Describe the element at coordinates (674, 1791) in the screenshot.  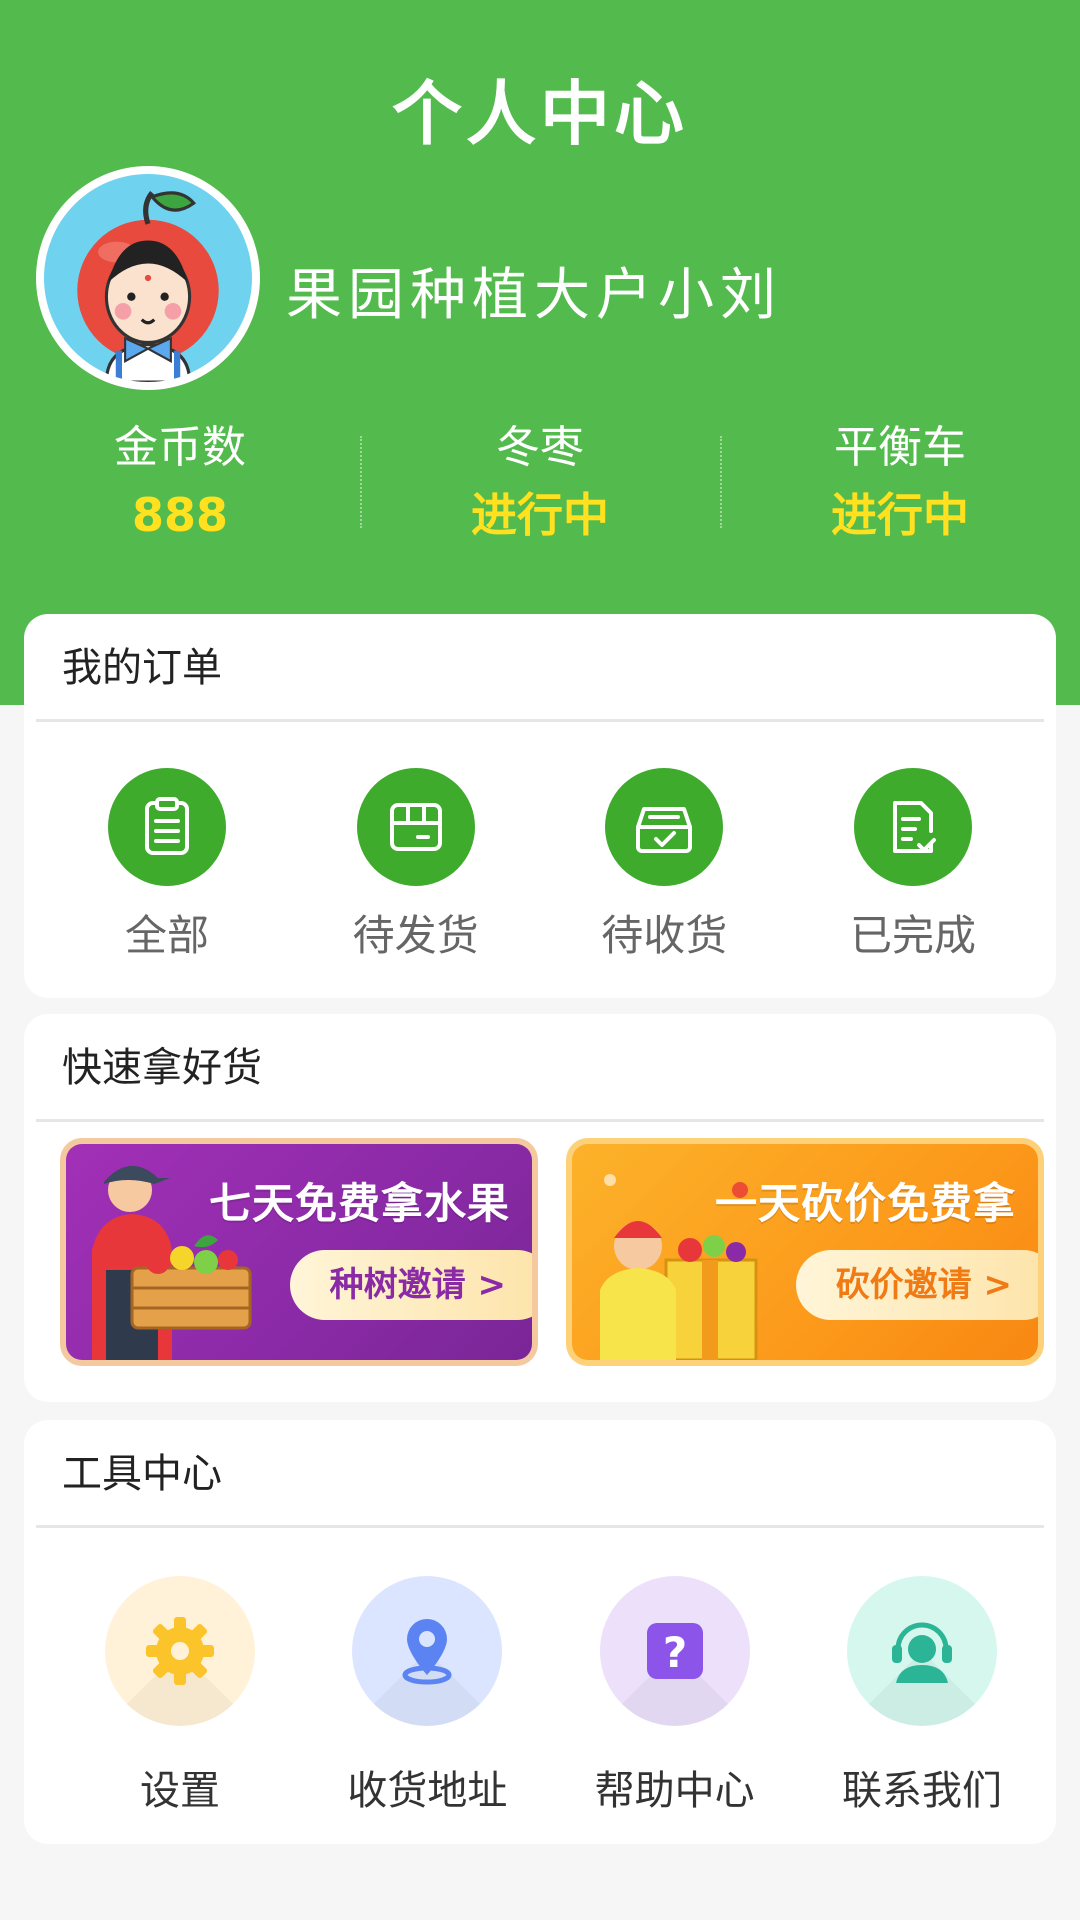
I see `tool-label: 帮助中心` at that location.